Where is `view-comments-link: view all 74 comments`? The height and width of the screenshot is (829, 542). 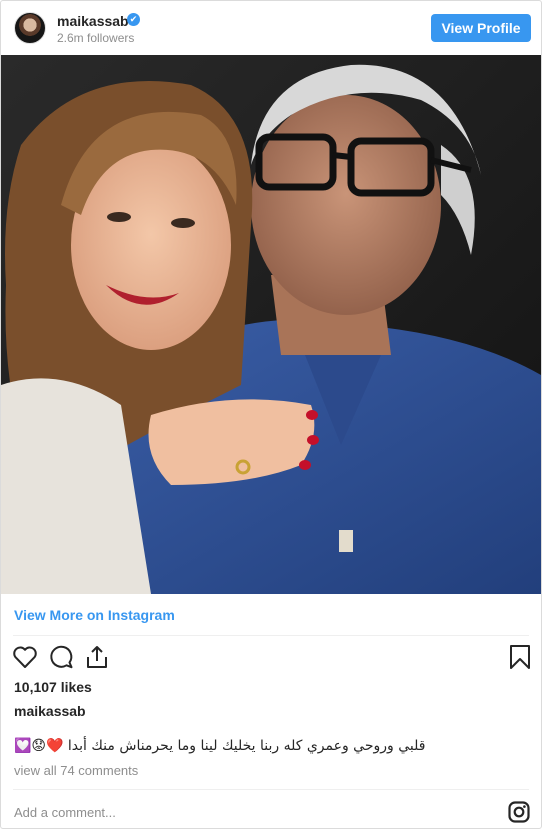 view-comments-link: view all 74 comments is located at coordinates (76, 770).